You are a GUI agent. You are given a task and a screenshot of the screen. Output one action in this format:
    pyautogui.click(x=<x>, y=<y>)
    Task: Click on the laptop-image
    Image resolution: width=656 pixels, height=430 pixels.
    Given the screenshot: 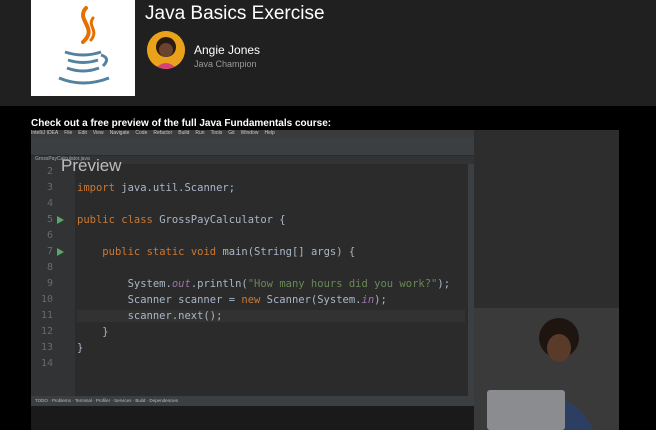 What is the action you would take?
    pyautogui.click(x=526, y=410)
    